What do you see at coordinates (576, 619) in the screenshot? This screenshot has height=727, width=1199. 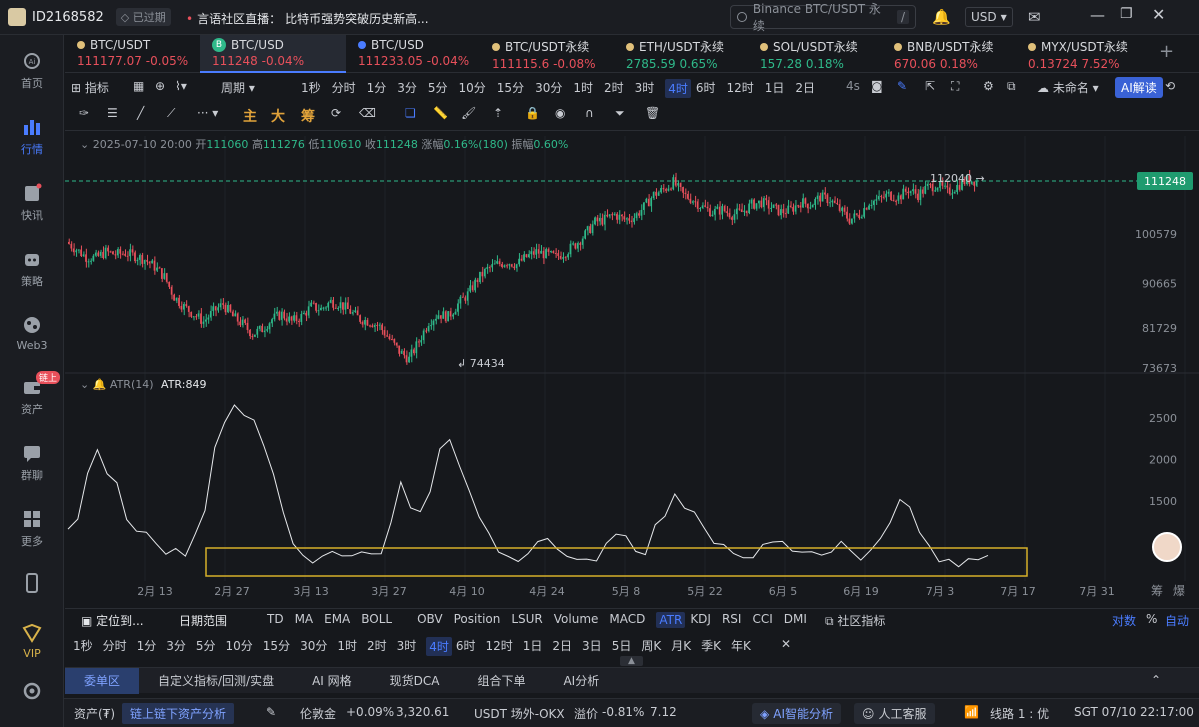 I see `sub-indicator: Volume` at bounding box center [576, 619].